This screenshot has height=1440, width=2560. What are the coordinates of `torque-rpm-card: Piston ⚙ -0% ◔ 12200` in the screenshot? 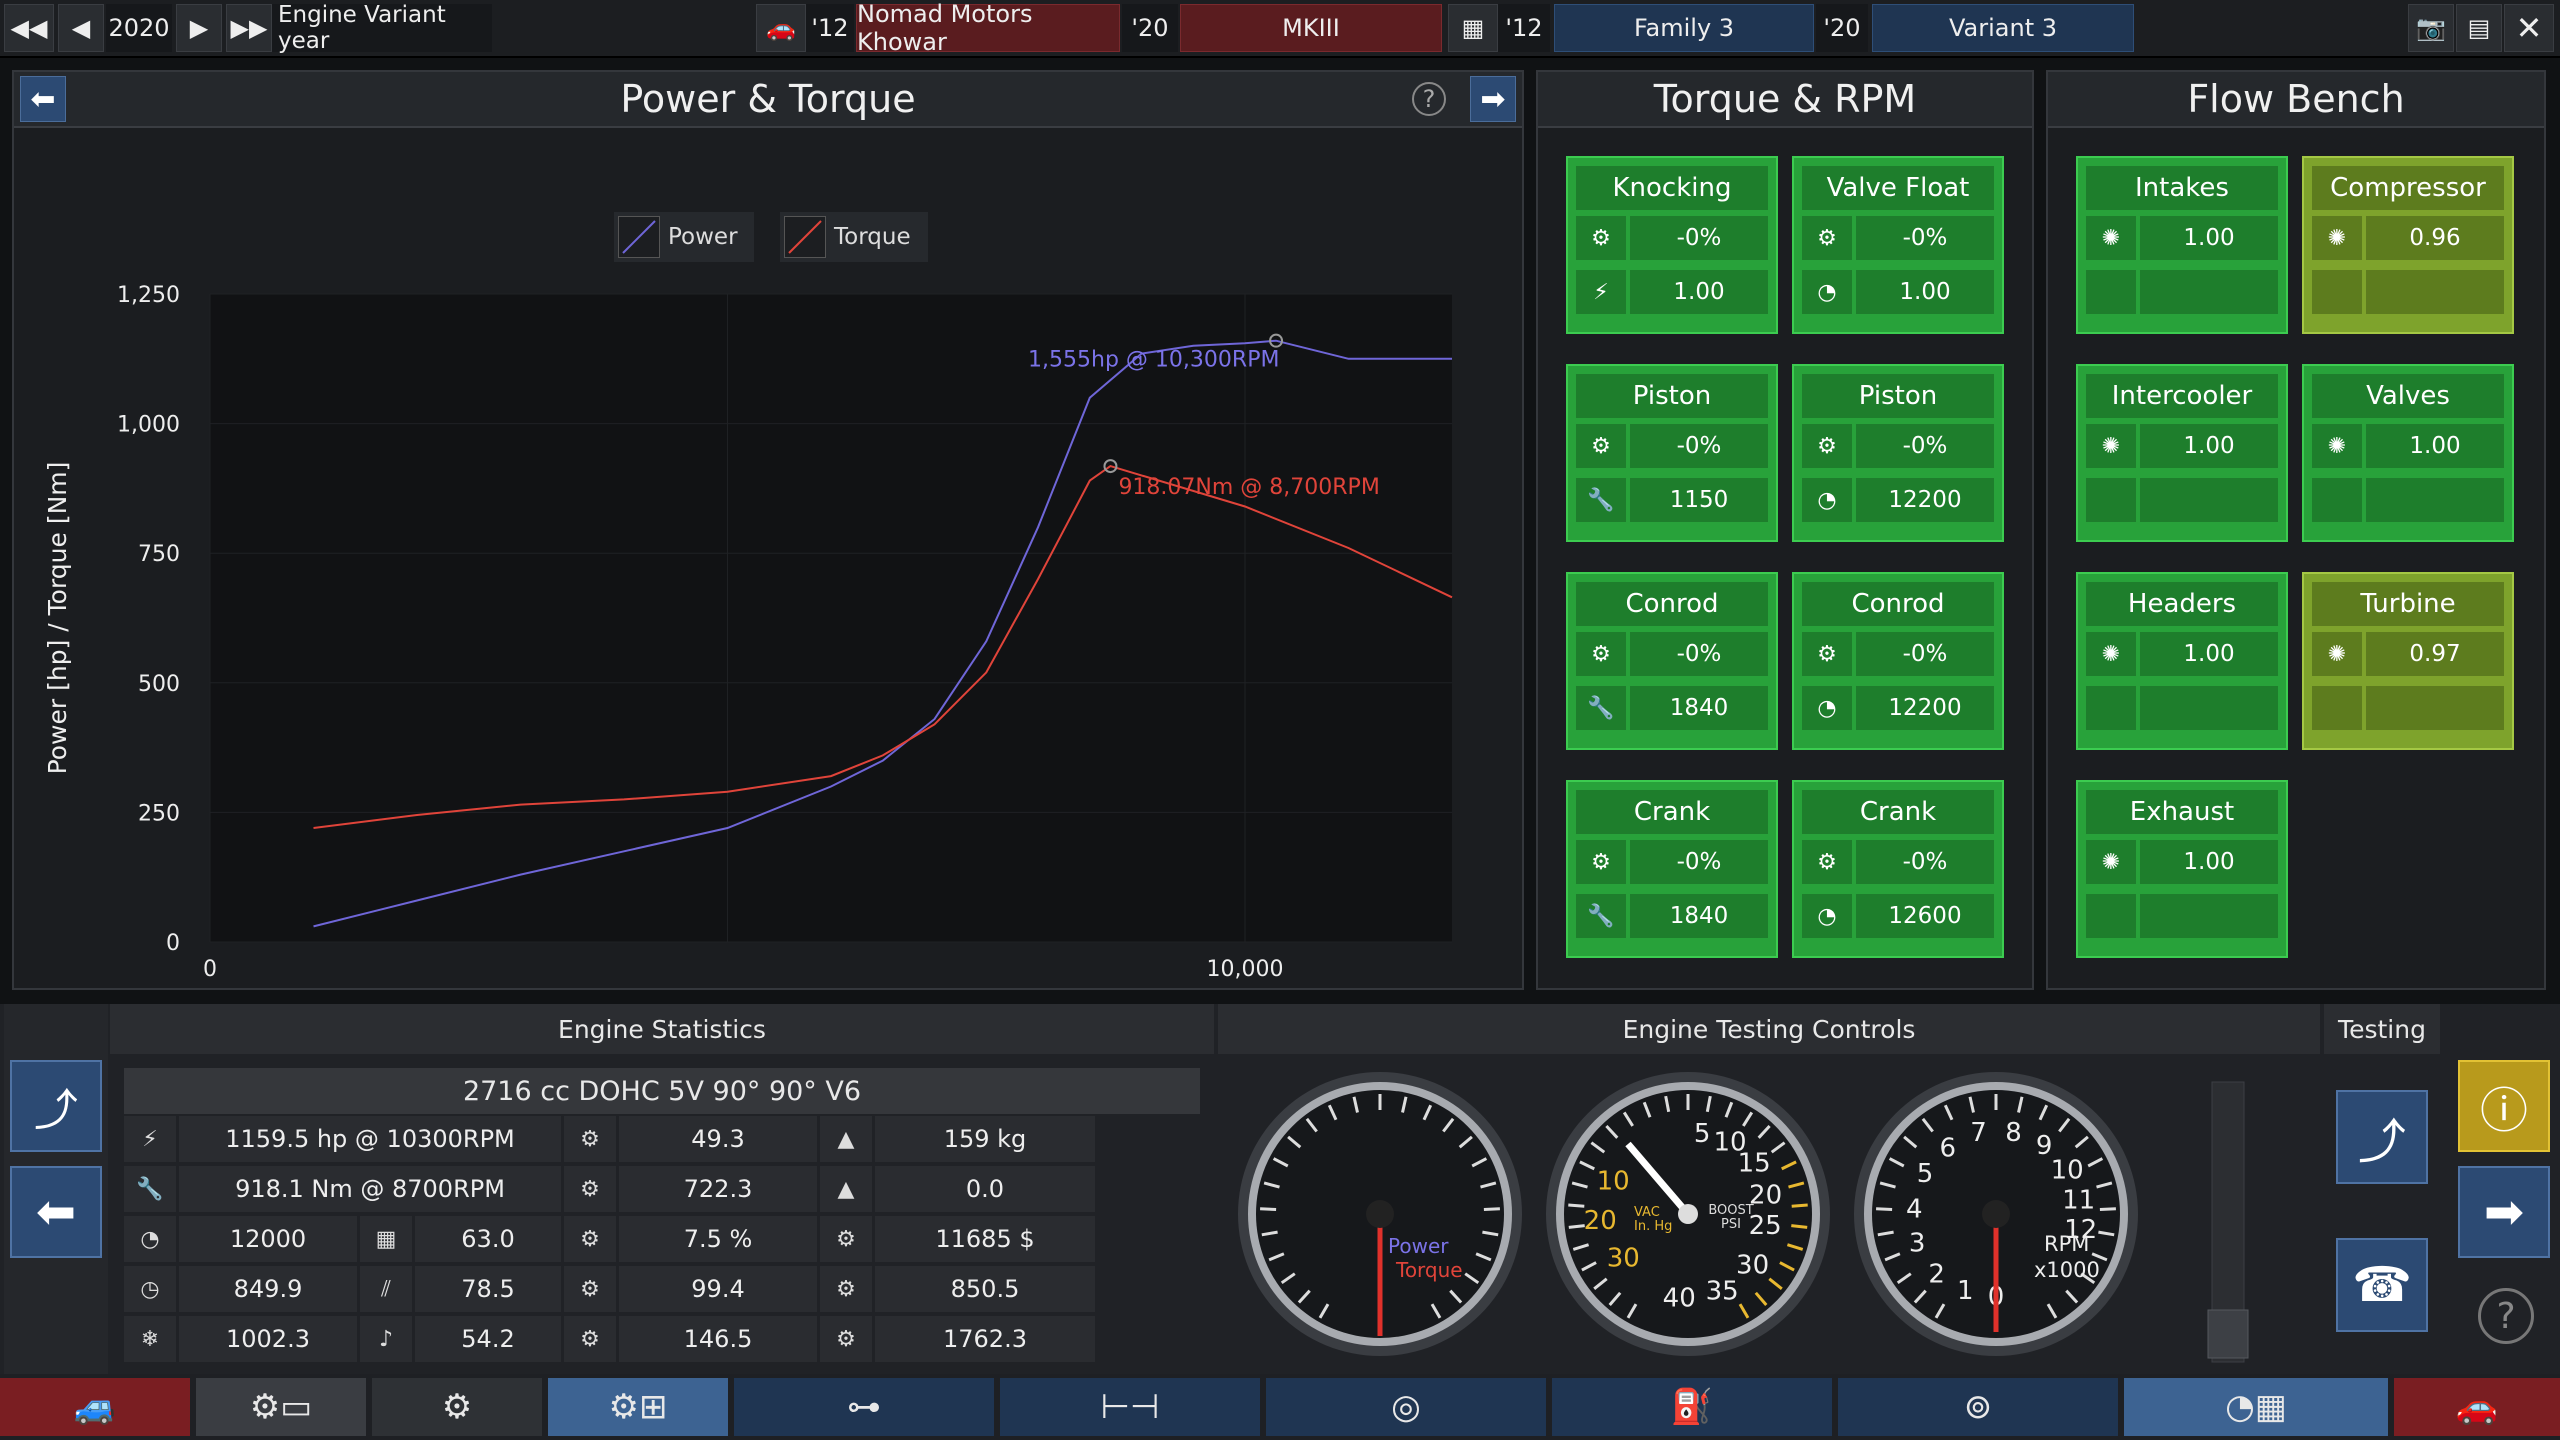 It's located at (1898, 453).